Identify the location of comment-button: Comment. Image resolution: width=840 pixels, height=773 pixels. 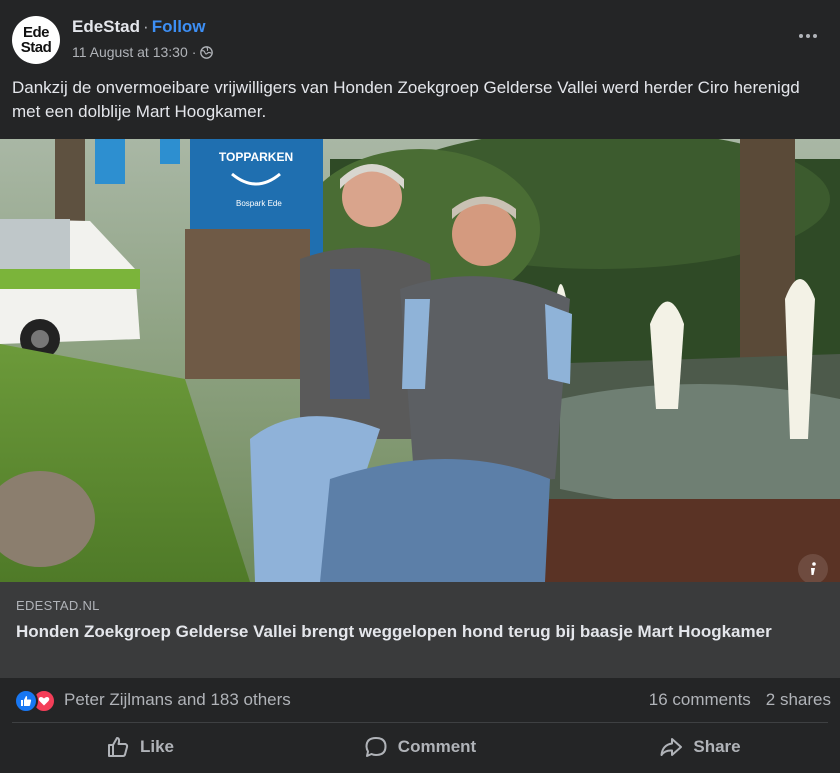
(420, 746).